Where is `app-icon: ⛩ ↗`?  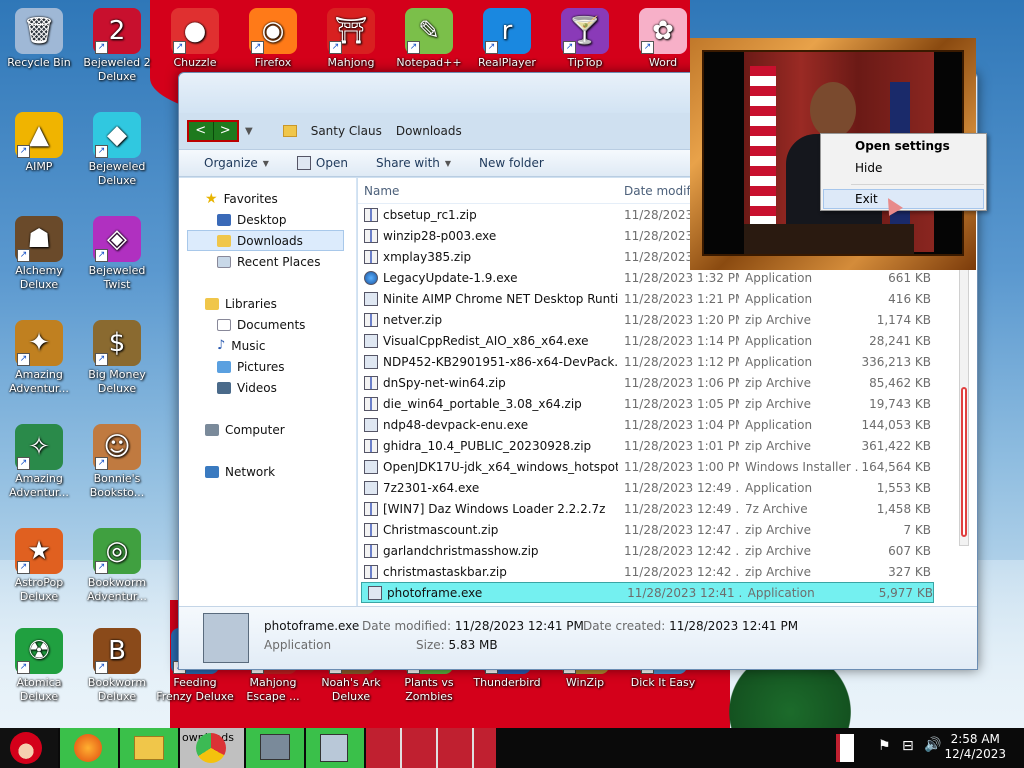 app-icon: ⛩ ↗ is located at coordinates (351, 31).